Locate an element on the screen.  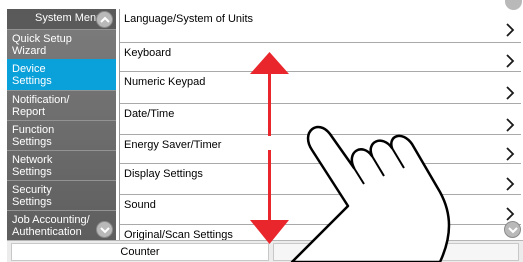
sidebar-item-quick-setup-wizard: Quick Setup Wizard is located at coordinates (61, 44).